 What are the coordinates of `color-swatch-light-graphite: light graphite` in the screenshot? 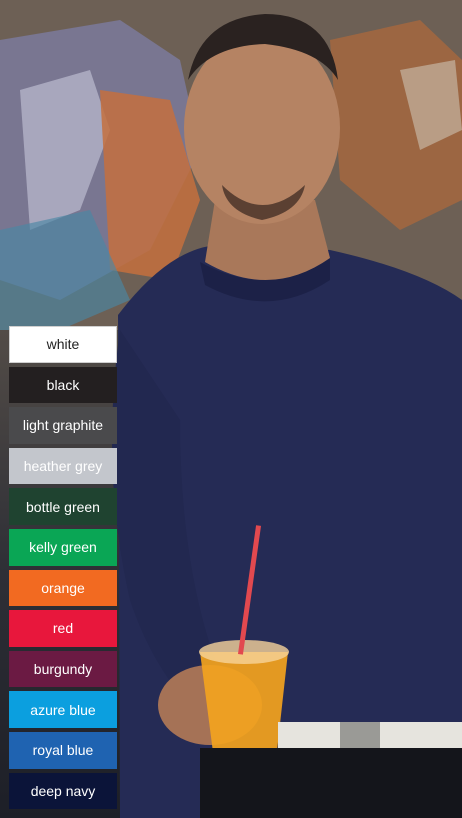 It's located at (63, 425).